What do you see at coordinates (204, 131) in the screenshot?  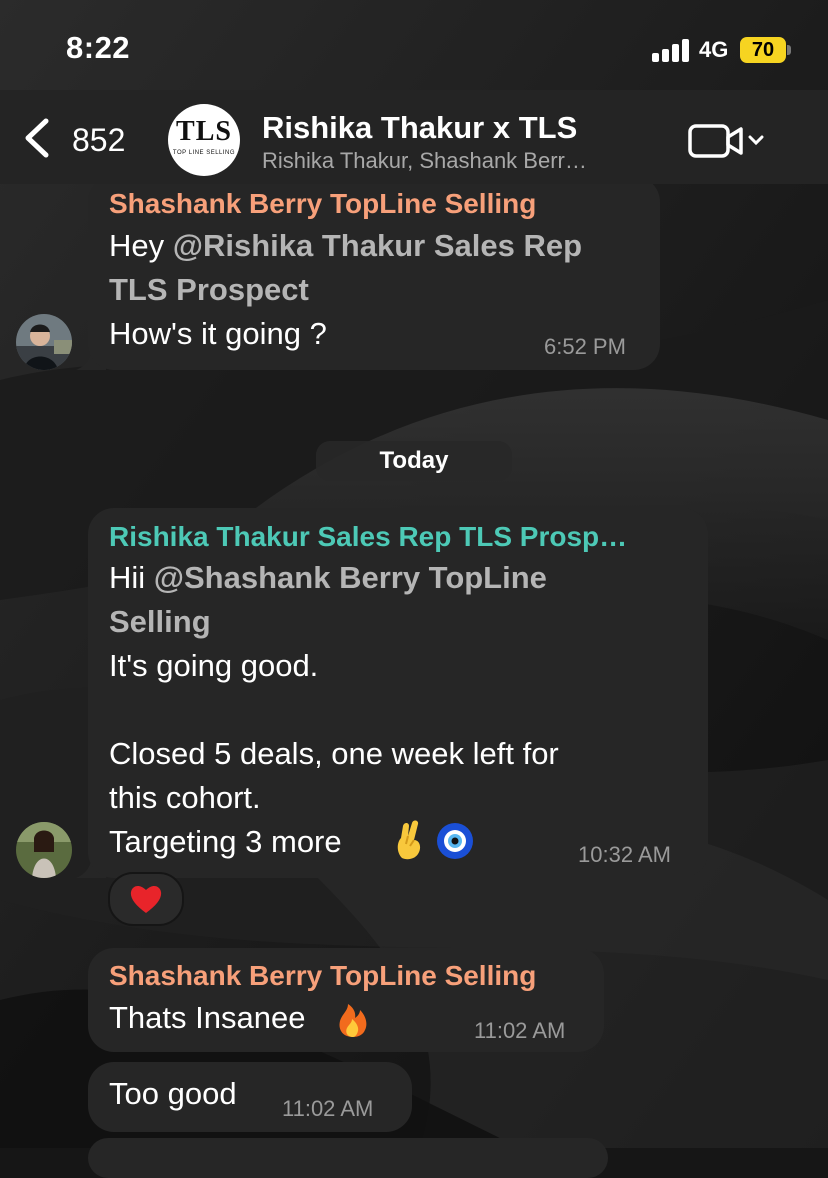 I see `group-logo-text: TLS` at bounding box center [204, 131].